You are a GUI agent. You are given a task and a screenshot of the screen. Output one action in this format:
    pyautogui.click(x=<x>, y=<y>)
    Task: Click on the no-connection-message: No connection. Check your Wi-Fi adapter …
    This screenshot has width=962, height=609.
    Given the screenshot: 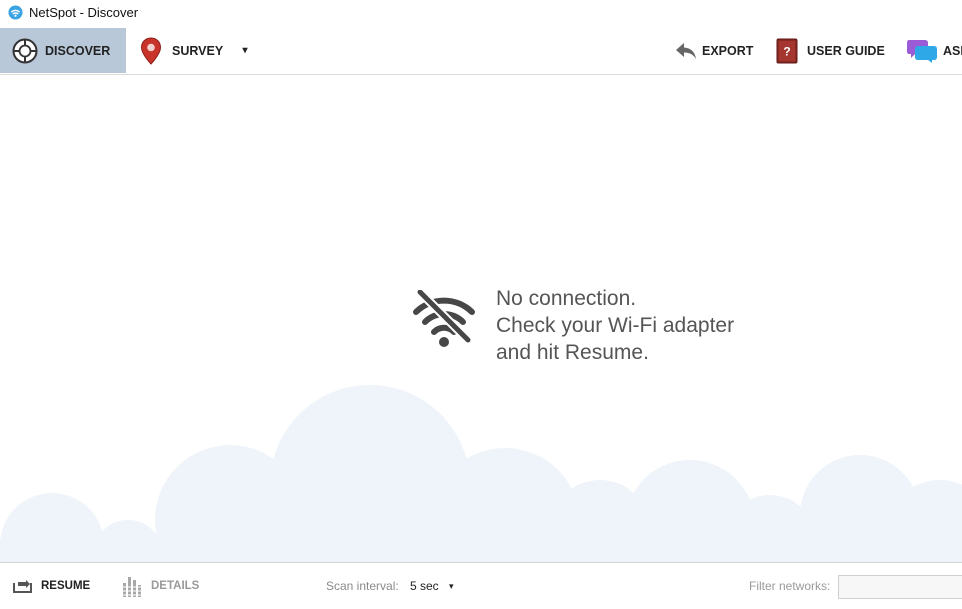 What is the action you would take?
    pyautogui.click(x=573, y=325)
    